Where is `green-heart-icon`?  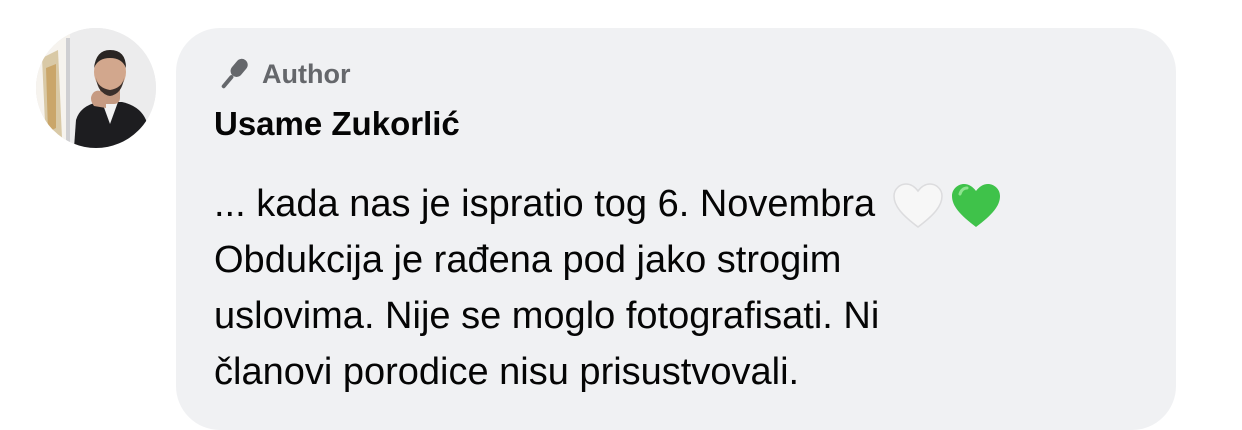 green-heart-icon is located at coordinates (976, 206).